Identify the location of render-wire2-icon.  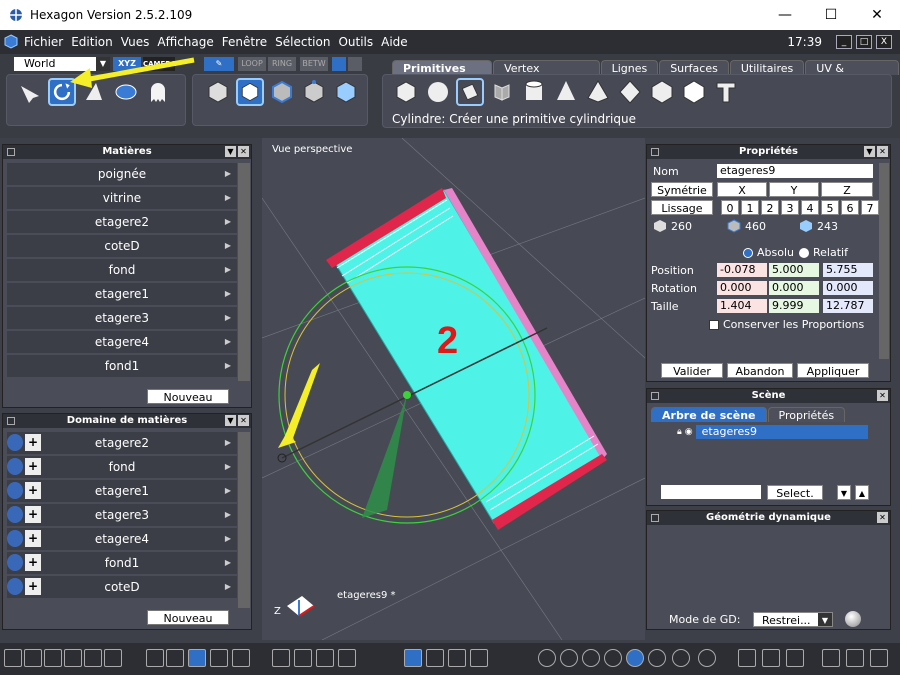
(569, 658).